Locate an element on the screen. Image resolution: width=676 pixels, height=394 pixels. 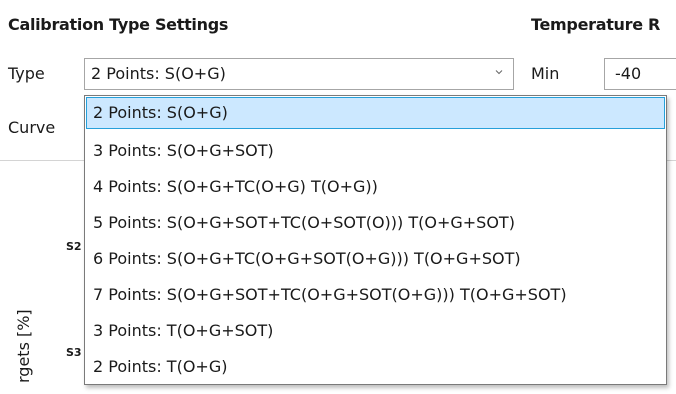
tick-label-s3: S3 is located at coordinates (74, 352).